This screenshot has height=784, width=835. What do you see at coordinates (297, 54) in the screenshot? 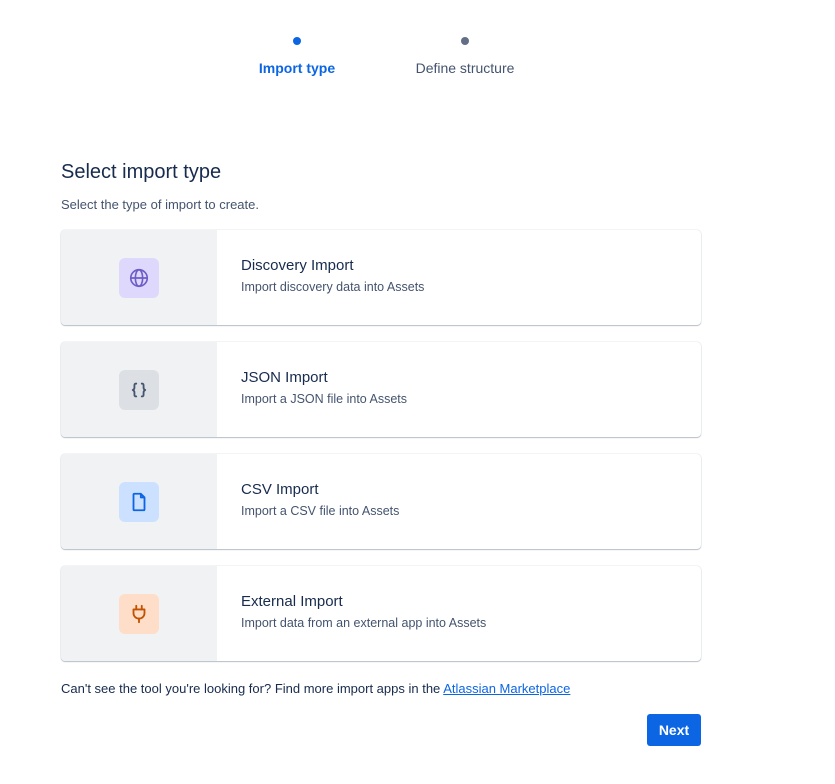
I see `step-import-type: Import type` at bounding box center [297, 54].